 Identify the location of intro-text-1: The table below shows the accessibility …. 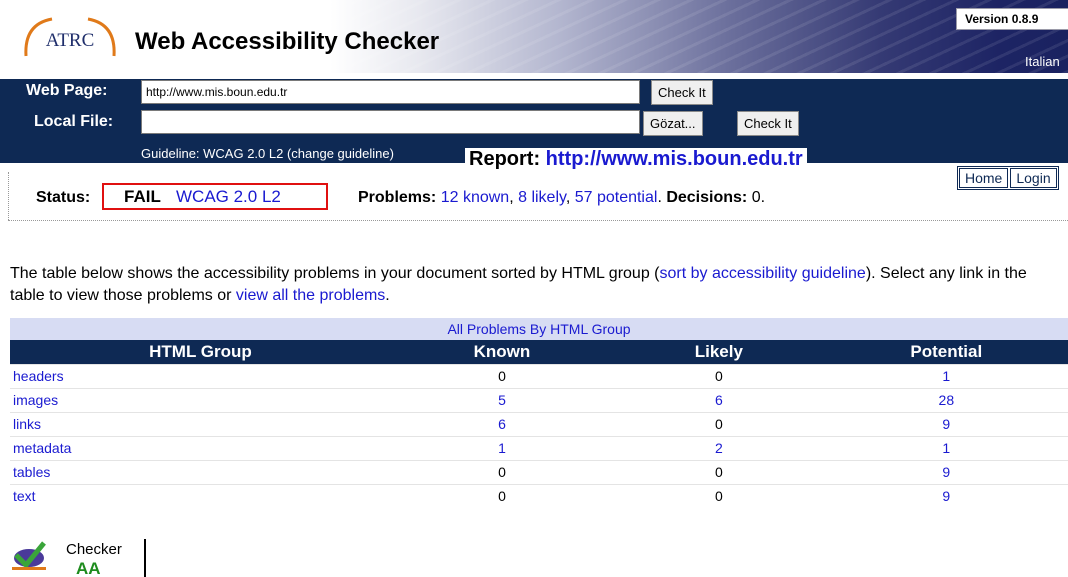
(335, 273).